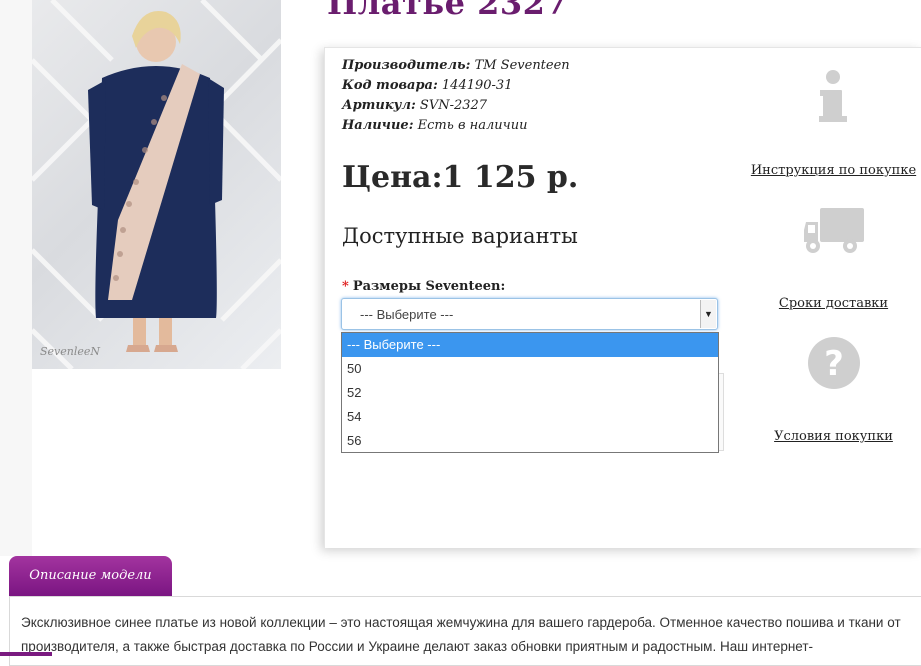  I want to click on tab-description: Описание модели, so click(90, 576).